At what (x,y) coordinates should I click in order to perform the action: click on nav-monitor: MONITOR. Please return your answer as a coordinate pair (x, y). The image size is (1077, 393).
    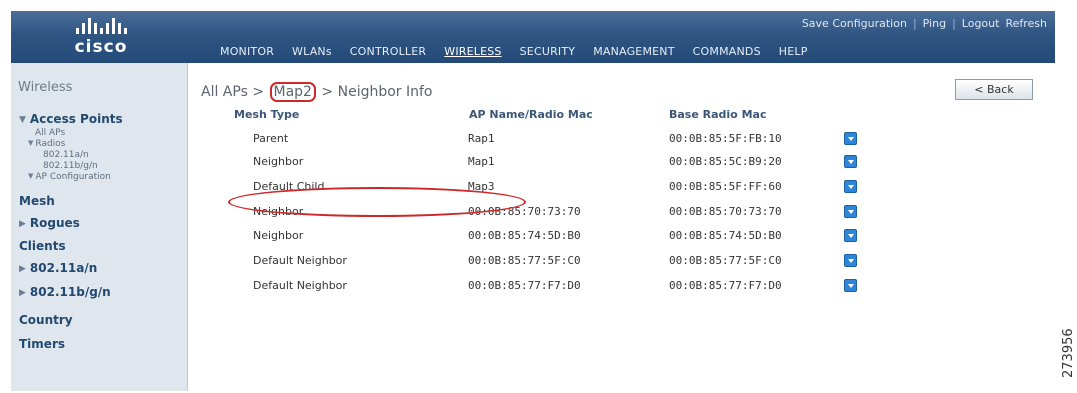
    Looking at the image, I should click on (247, 51).